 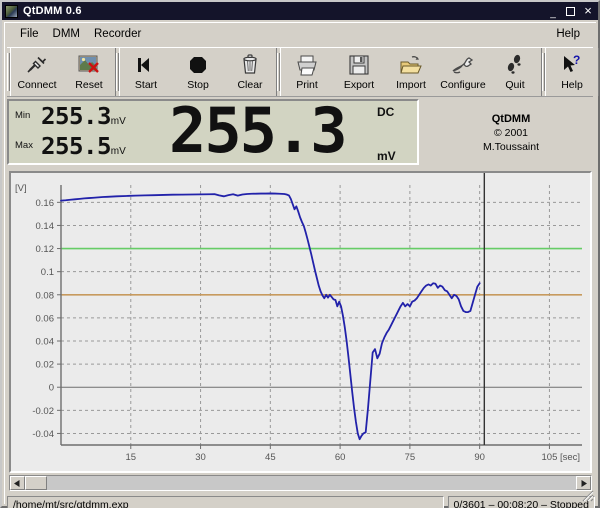 I want to click on close-button: ×, so click(x=588, y=10).